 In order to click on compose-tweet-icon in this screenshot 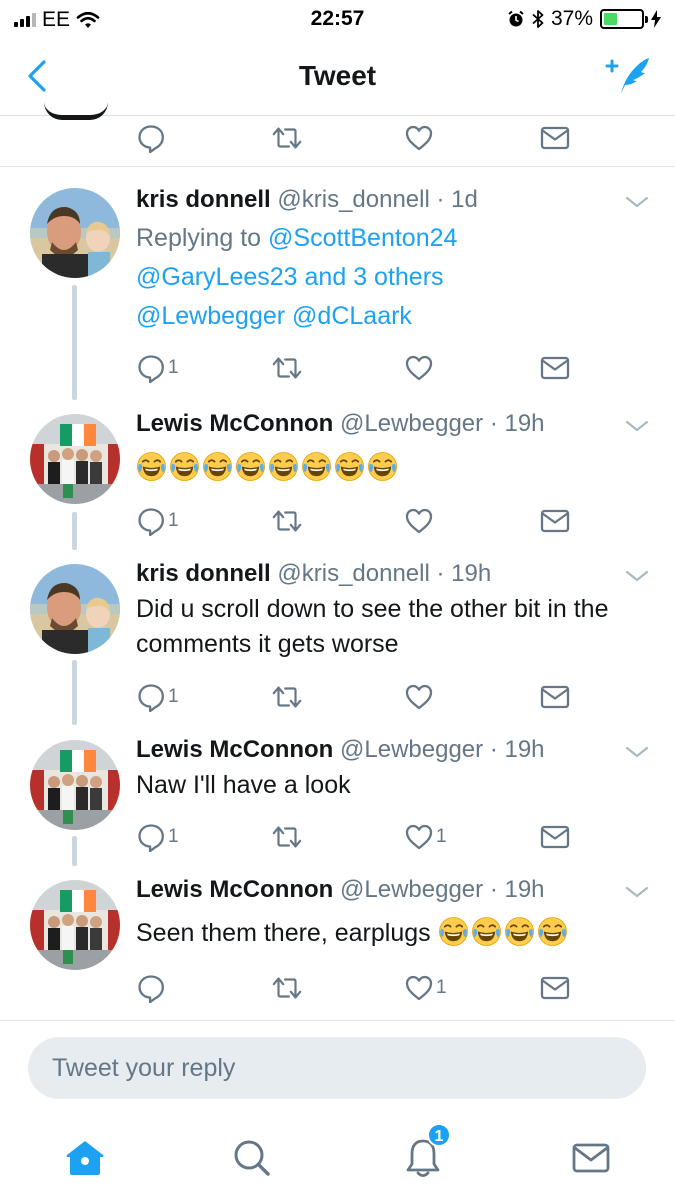, I will do `click(627, 76)`.